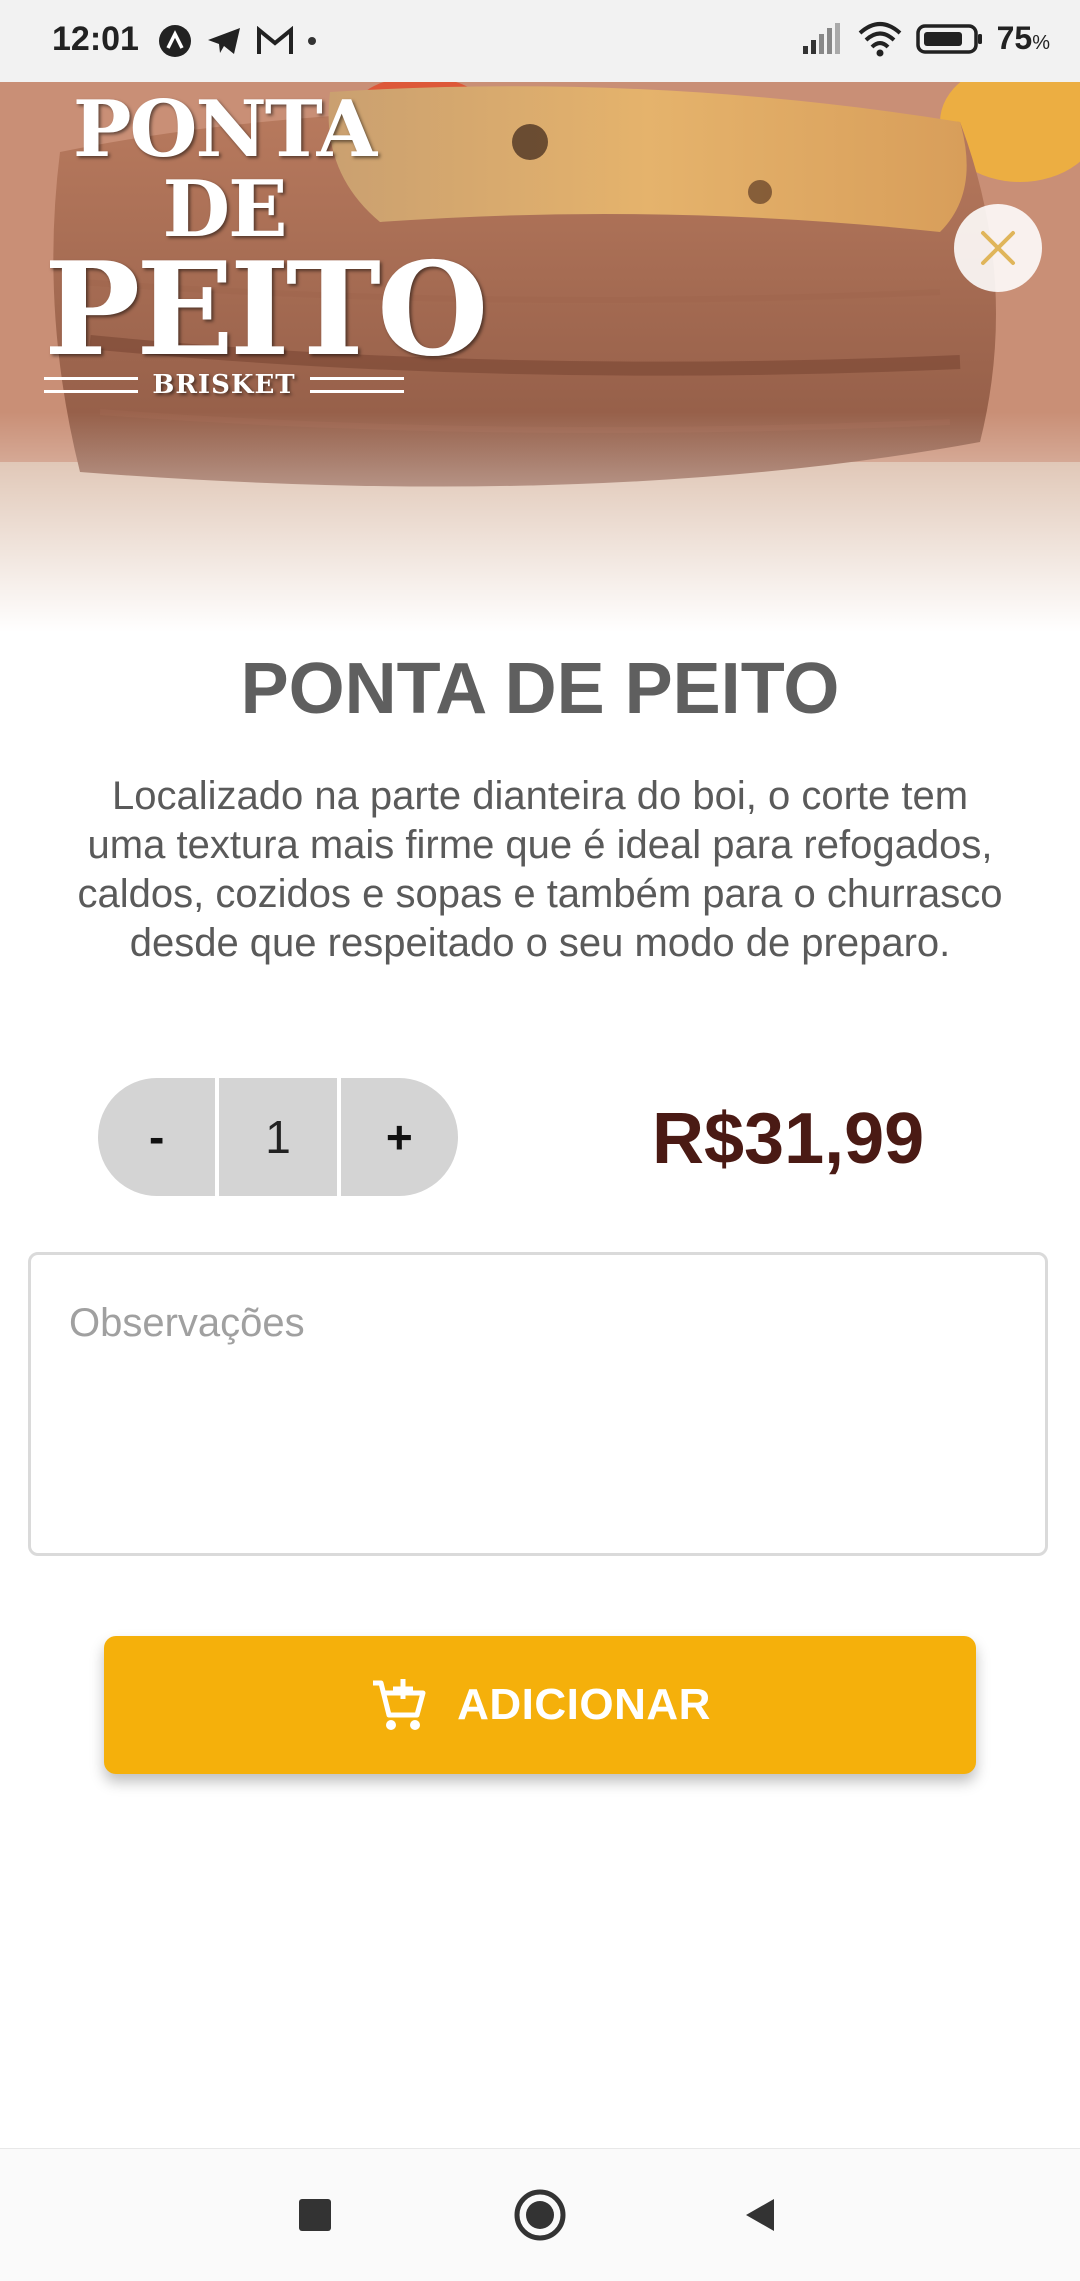 The height and width of the screenshot is (2281, 1080). What do you see at coordinates (538, 1404) in the screenshot?
I see `notes-field` at bounding box center [538, 1404].